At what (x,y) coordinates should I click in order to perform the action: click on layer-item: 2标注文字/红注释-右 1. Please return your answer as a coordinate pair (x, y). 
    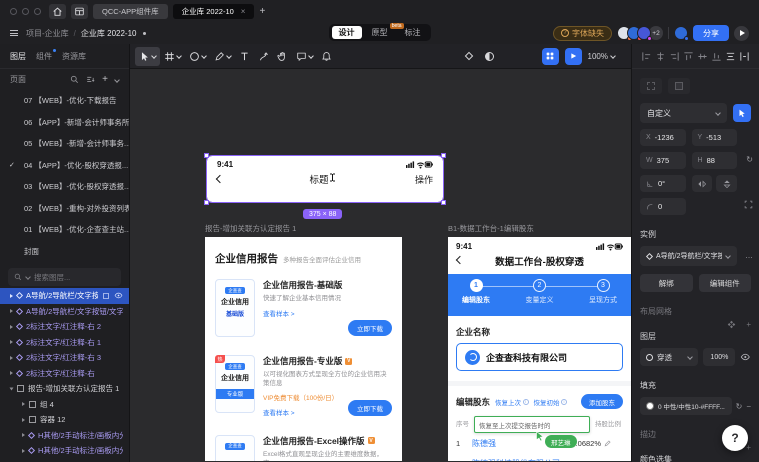
    Looking at the image, I should click on (64, 343).